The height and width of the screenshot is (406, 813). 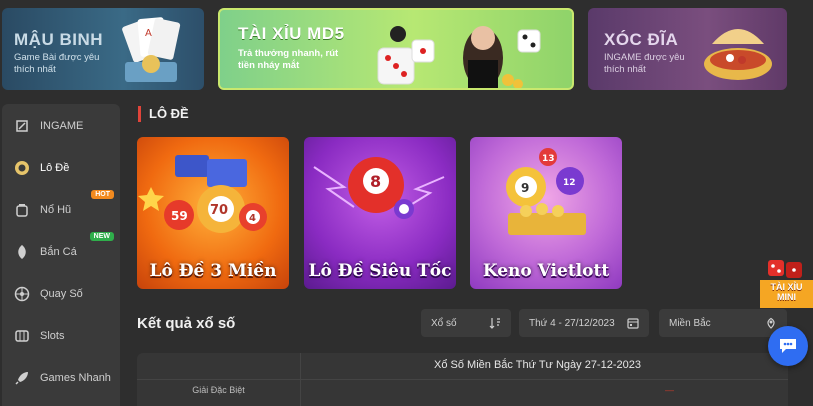 I want to click on tai-xiu-mini-widget: TÀI XỈU MINI, so click(x=786, y=287).